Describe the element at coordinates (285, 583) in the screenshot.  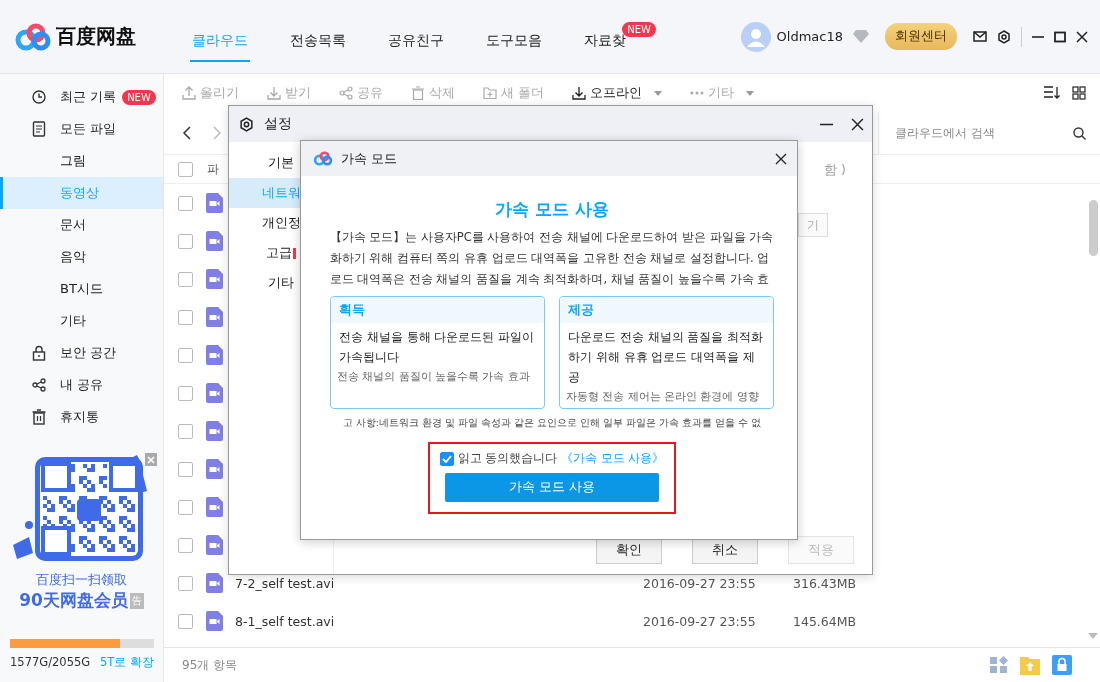
I see `file-name: 7-2_self test.avi` at that location.